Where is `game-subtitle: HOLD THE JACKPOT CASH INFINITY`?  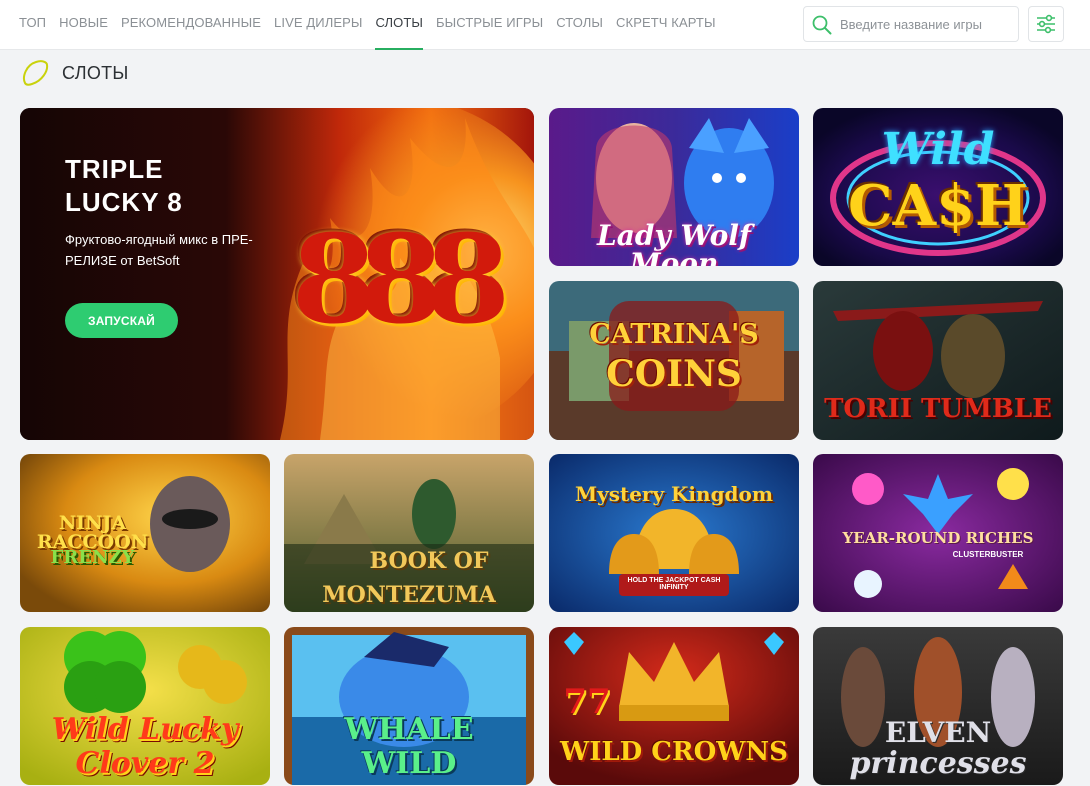 game-subtitle: HOLD THE JACKPOT CASH INFINITY is located at coordinates (674, 584).